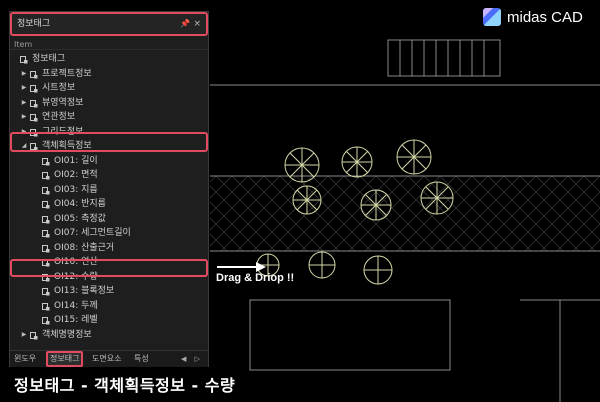  Describe the element at coordinates (255, 278) in the screenshot. I see `drag-drop-annotation: Drag & Driop !!` at that location.